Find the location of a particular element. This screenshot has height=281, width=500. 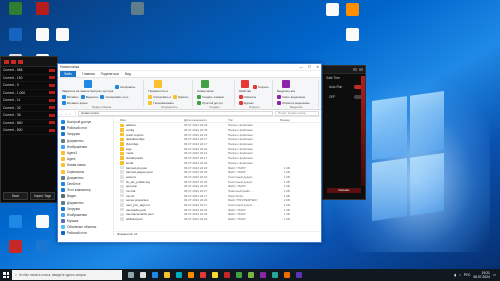

ribbon-command: Создать элемент is located at coordinates (211, 97).